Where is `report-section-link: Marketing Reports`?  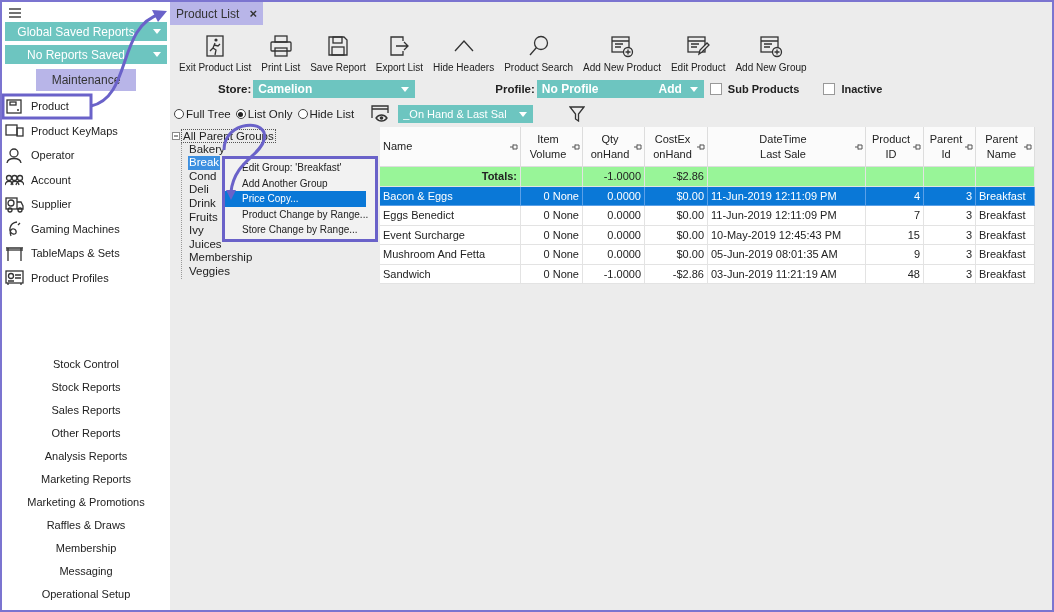 report-section-link: Marketing Reports is located at coordinates (86, 479).